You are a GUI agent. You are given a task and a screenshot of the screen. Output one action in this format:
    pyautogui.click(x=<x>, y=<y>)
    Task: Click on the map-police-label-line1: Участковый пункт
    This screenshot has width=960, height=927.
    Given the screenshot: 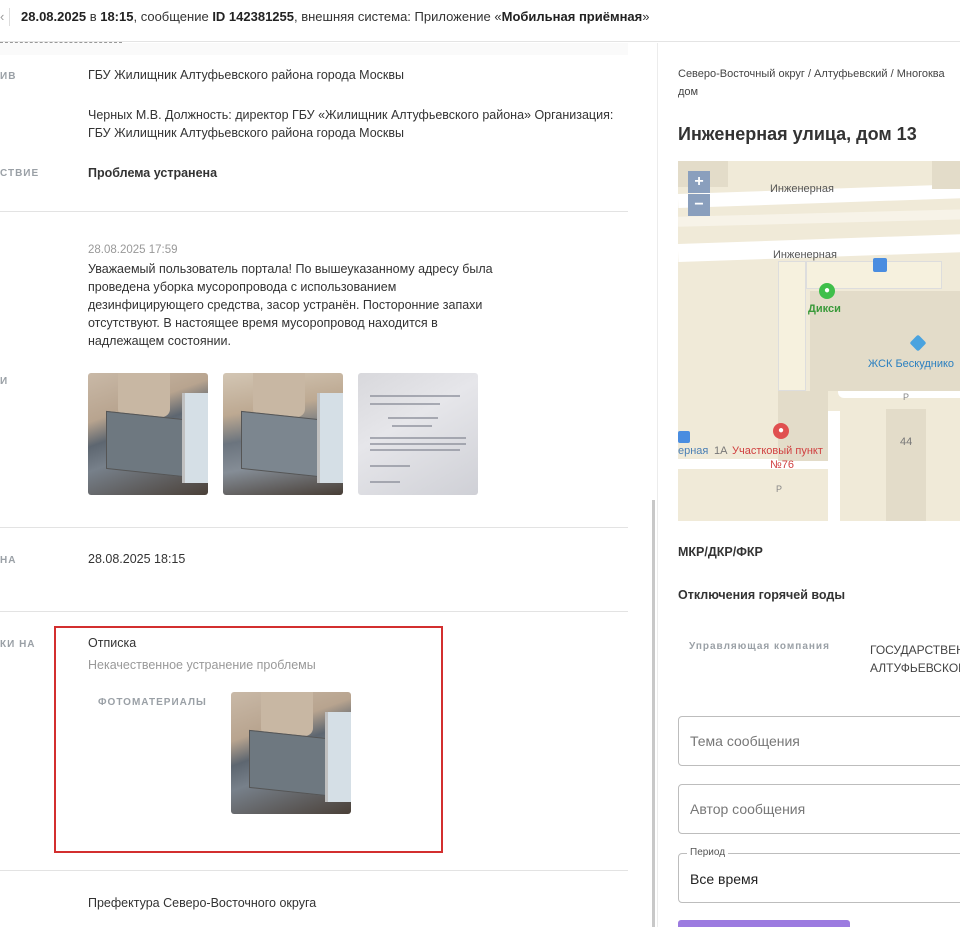 What is the action you would take?
    pyautogui.click(x=777, y=451)
    